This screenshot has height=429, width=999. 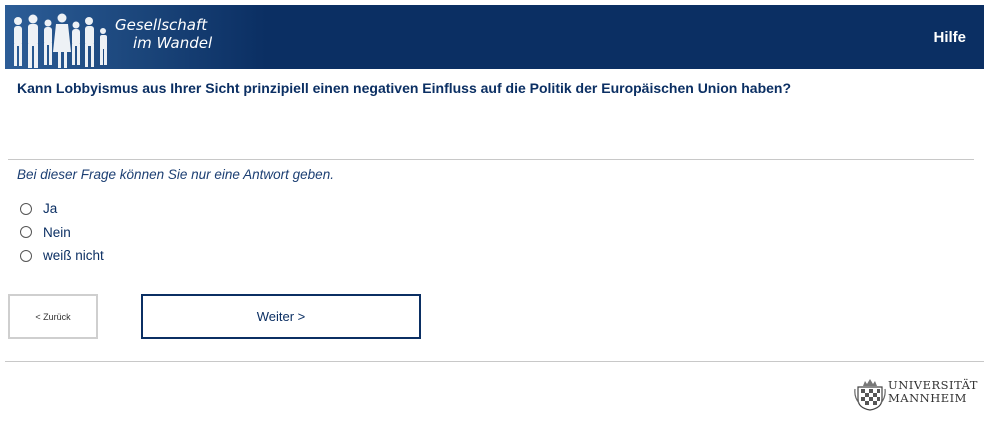 I want to click on option-weiss-nicht: weiß nicht, so click(x=62, y=256).